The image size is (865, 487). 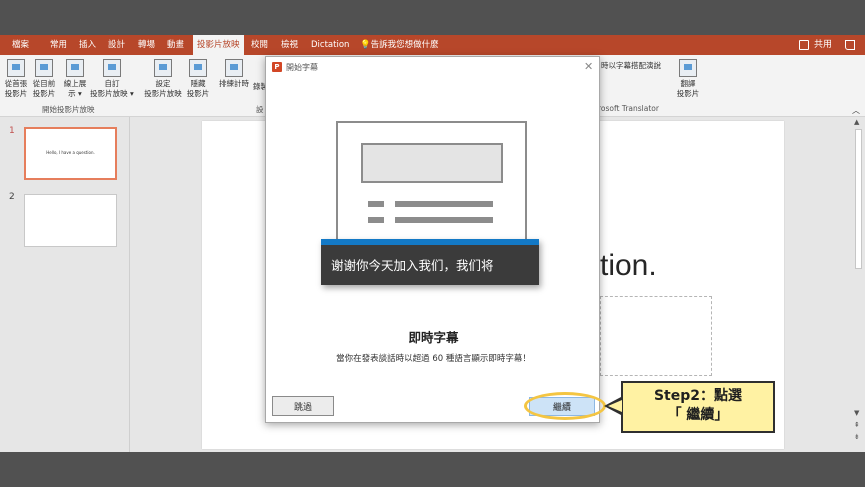 I want to click on tab-dictation: Dictation, so click(x=330, y=45).